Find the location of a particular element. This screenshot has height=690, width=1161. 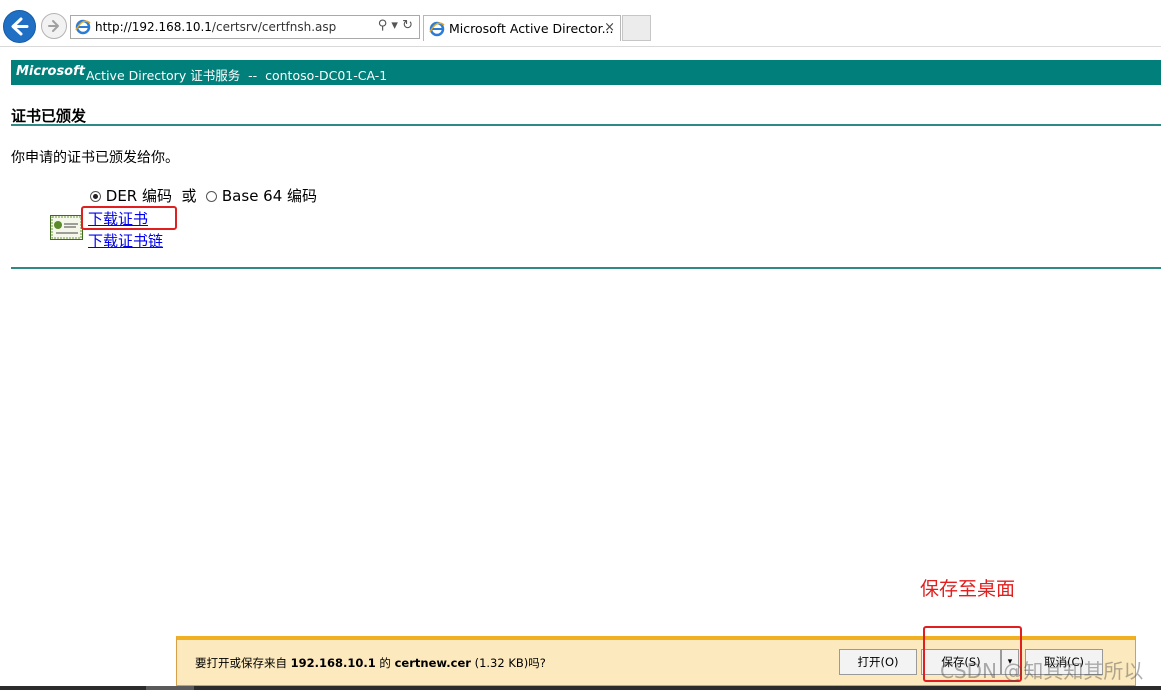

base64-radio is located at coordinates (212, 196).